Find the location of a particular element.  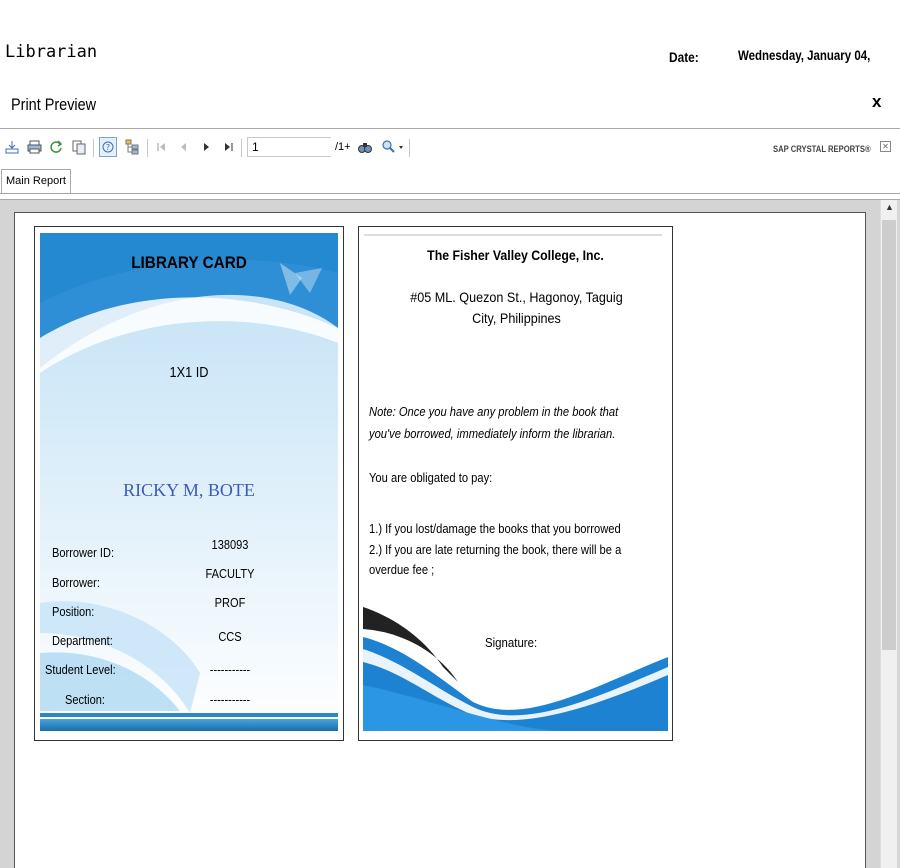

close-button: x is located at coordinates (876, 102).